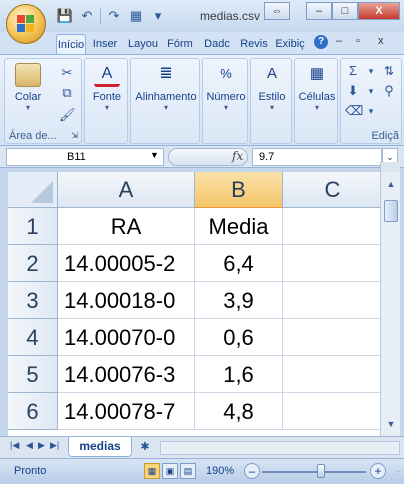 This screenshot has width=404, height=484. I want to click on office-logo-icon, so click(26, 24).